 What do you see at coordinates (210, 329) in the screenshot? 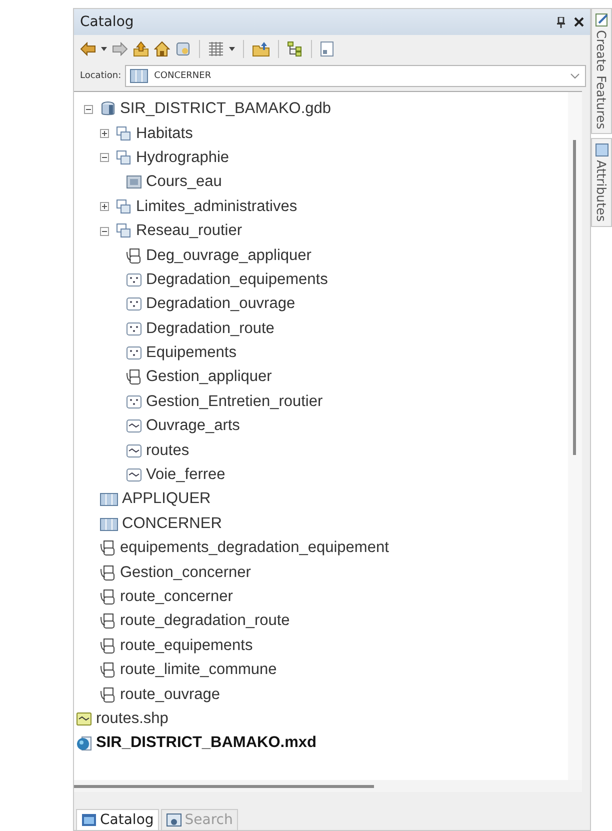
I see `tree-item: Degradation_route` at bounding box center [210, 329].